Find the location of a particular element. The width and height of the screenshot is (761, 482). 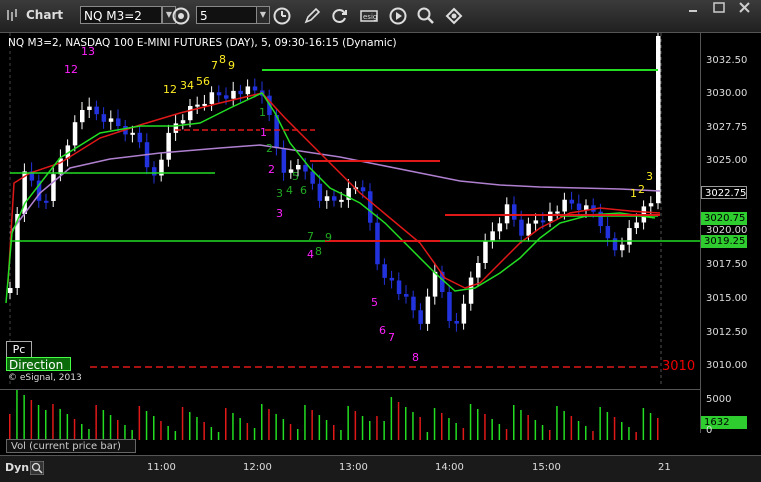

annotation-5-green: 5 is located at coordinates (295, 176).